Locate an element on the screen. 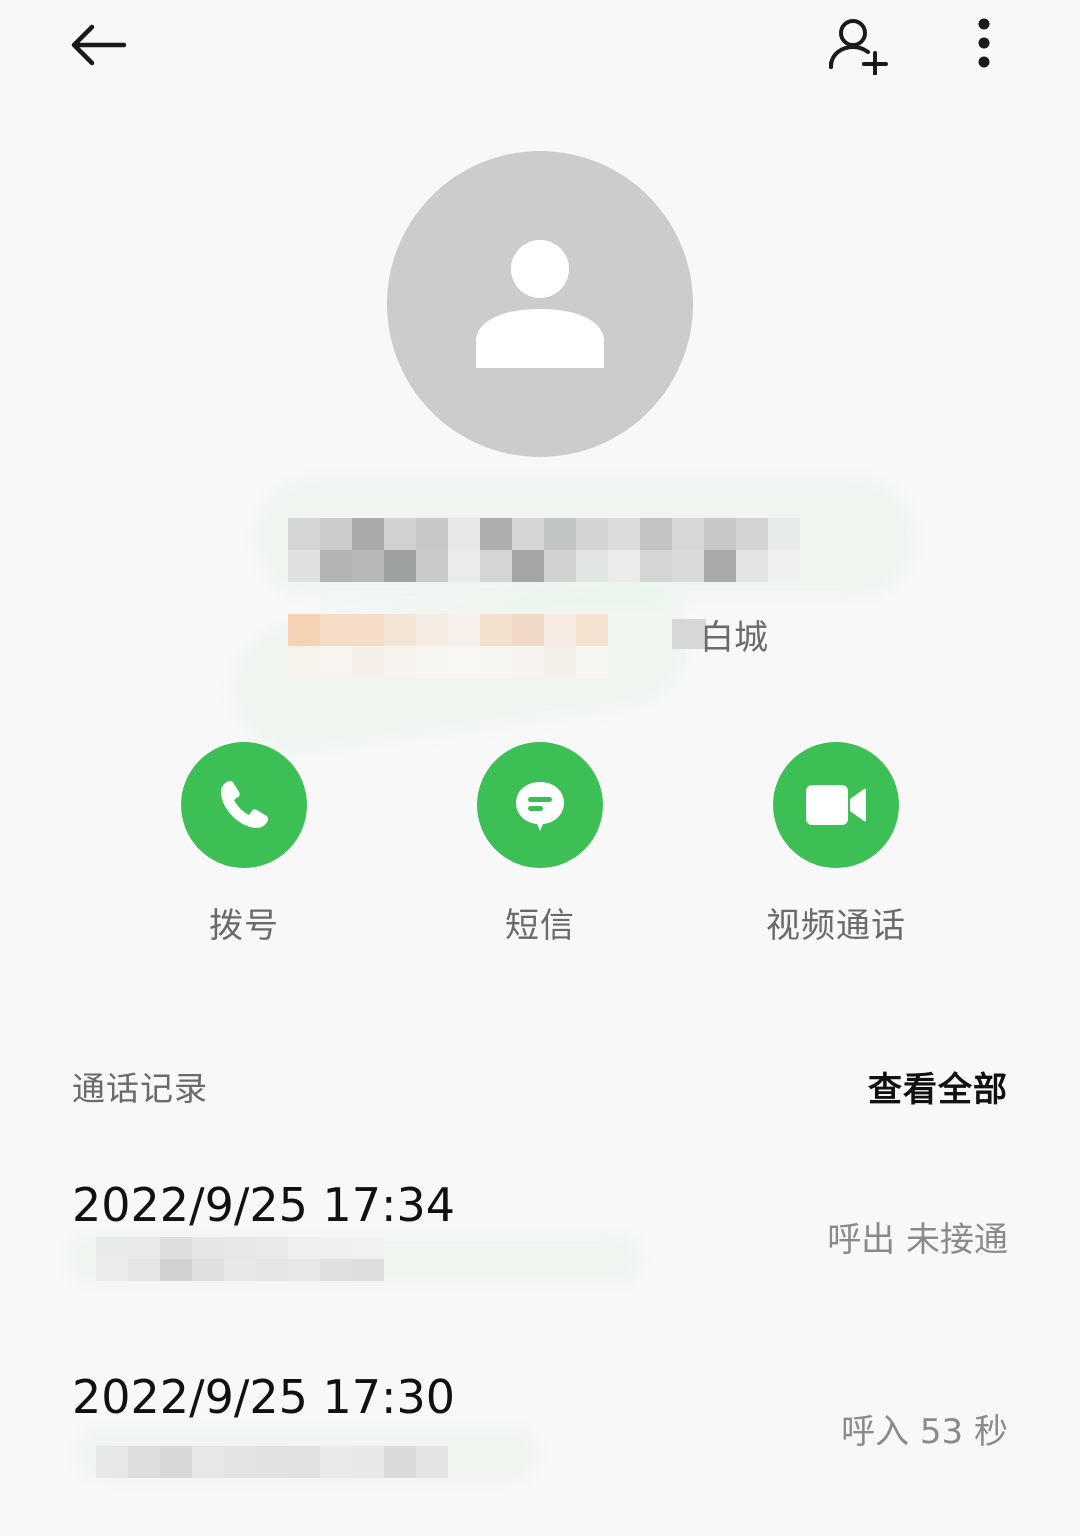 This screenshot has width=1080, height=1536. call-log-time: 2022/9/25 17:34 is located at coordinates (264, 1205).